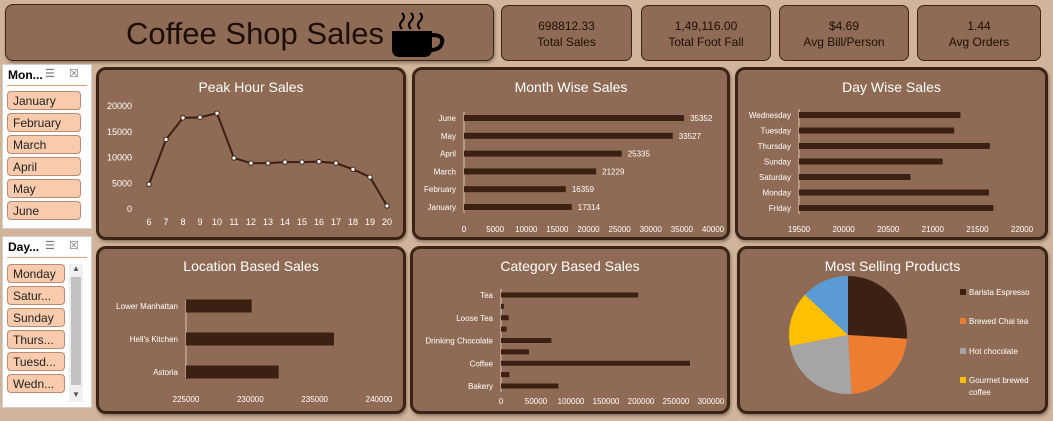 This screenshot has width=1053, height=421. Describe the element at coordinates (353, 222) in the screenshot. I see `x-tick-label: 18` at that location.